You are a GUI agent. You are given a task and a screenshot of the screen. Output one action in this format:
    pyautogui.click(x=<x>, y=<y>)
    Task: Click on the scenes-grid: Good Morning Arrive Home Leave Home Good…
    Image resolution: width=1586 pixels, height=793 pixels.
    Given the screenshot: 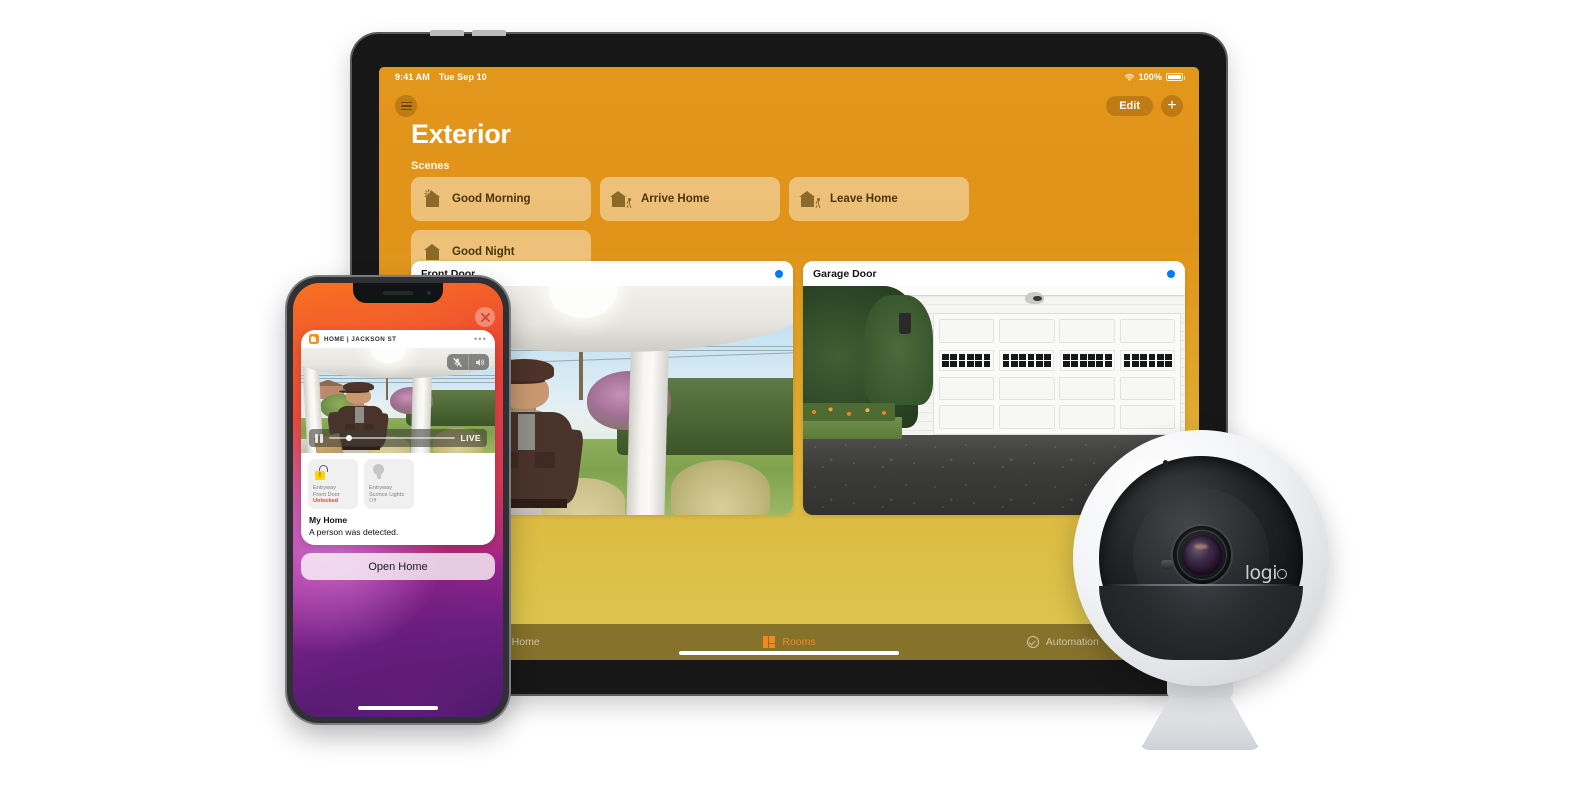 What is the action you would take?
    pyautogui.click(x=711, y=225)
    